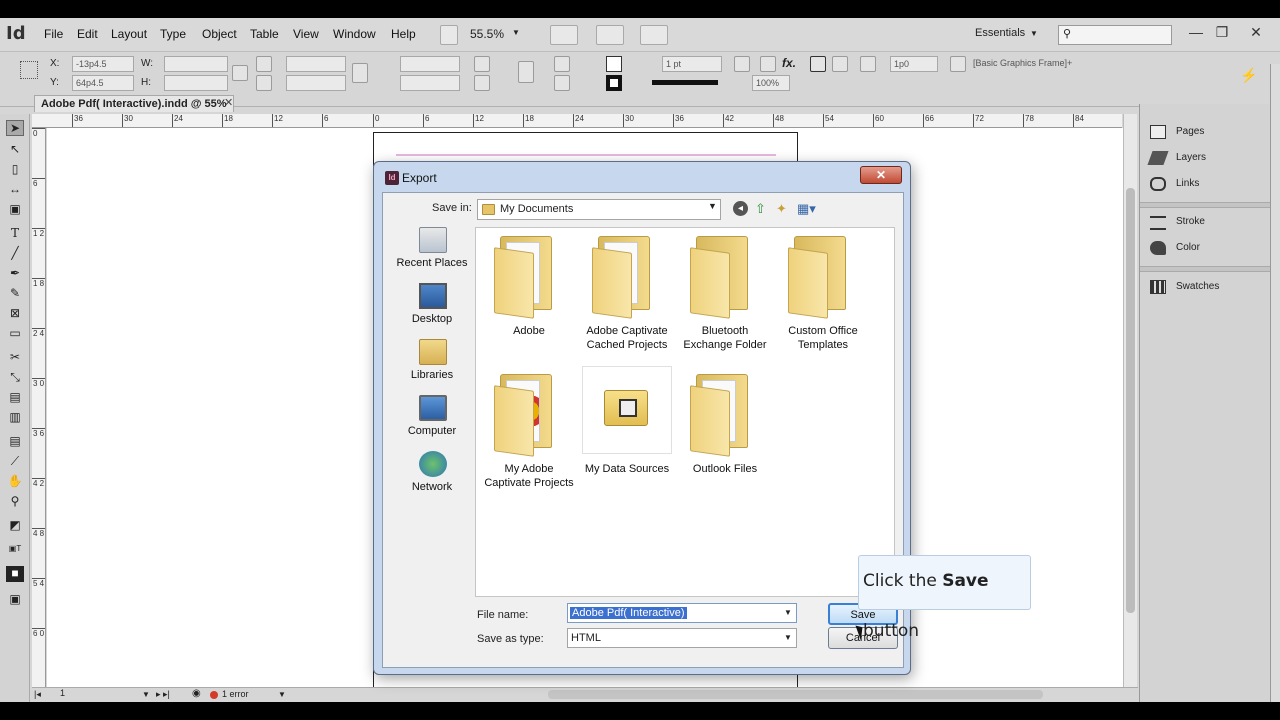 Image resolution: width=1280 pixels, height=720 pixels. What do you see at coordinates (432, 479) in the screenshot?
I see `place-network: Network` at bounding box center [432, 479].